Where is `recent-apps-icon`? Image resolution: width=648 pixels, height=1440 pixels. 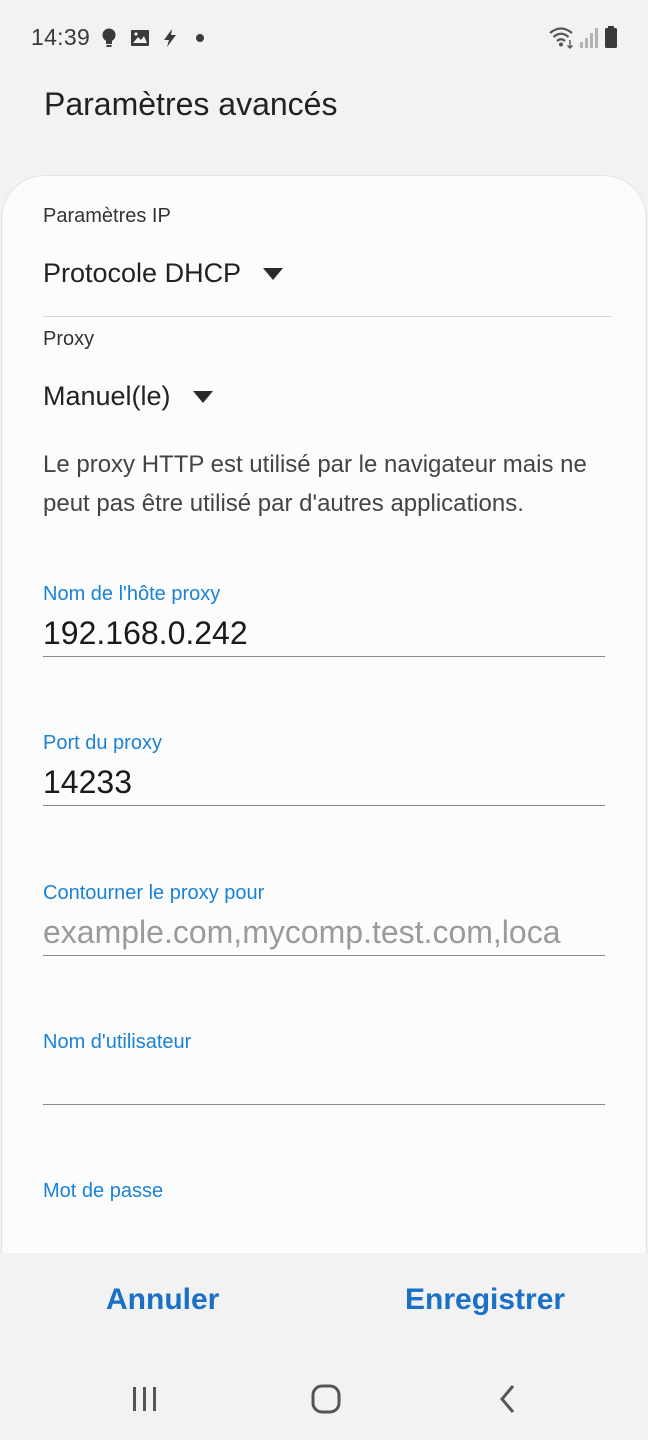
recent-apps-icon is located at coordinates (144, 1399).